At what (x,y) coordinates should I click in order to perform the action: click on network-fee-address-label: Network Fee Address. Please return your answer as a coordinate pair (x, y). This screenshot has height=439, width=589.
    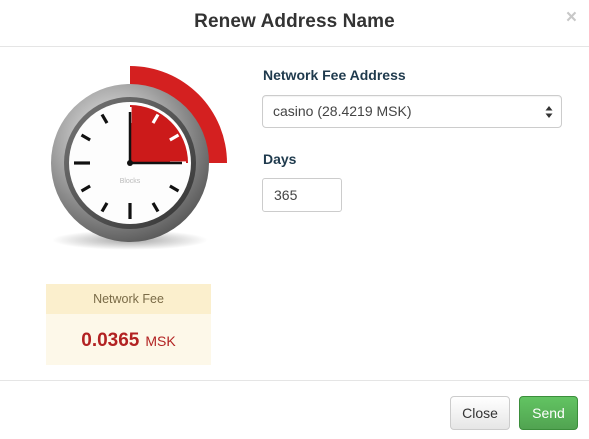
    Looking at the image, I should click on (334, 75).